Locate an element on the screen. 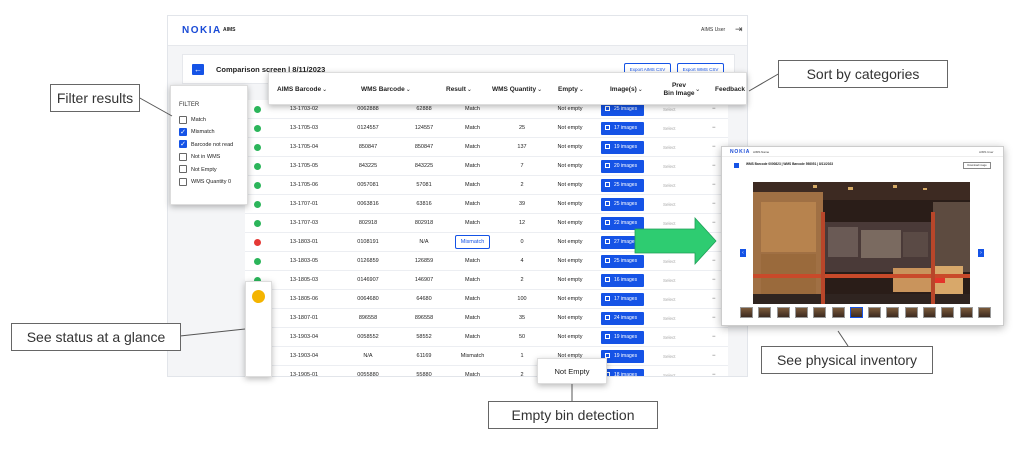 Image resolution: width=1024 pixels, height=452 pixels. viewer-user: AIMS User is located at coordinates (986, 152).